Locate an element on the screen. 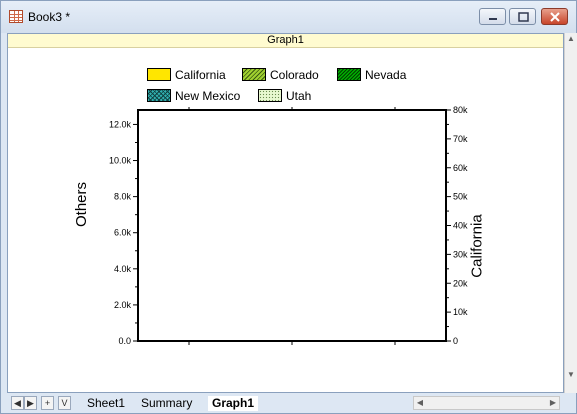 The height and width of the screenshot is (414, 577). right-axis-tick-label: 60k is located at coordinates (460, 168).